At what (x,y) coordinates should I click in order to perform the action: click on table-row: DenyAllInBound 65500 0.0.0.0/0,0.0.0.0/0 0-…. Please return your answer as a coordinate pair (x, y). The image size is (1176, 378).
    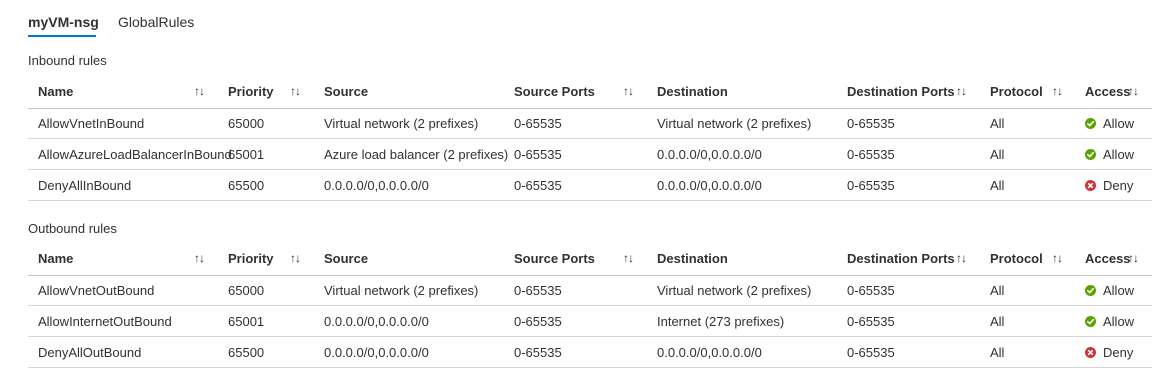
    Looking at the image, I should click on (590, 185).